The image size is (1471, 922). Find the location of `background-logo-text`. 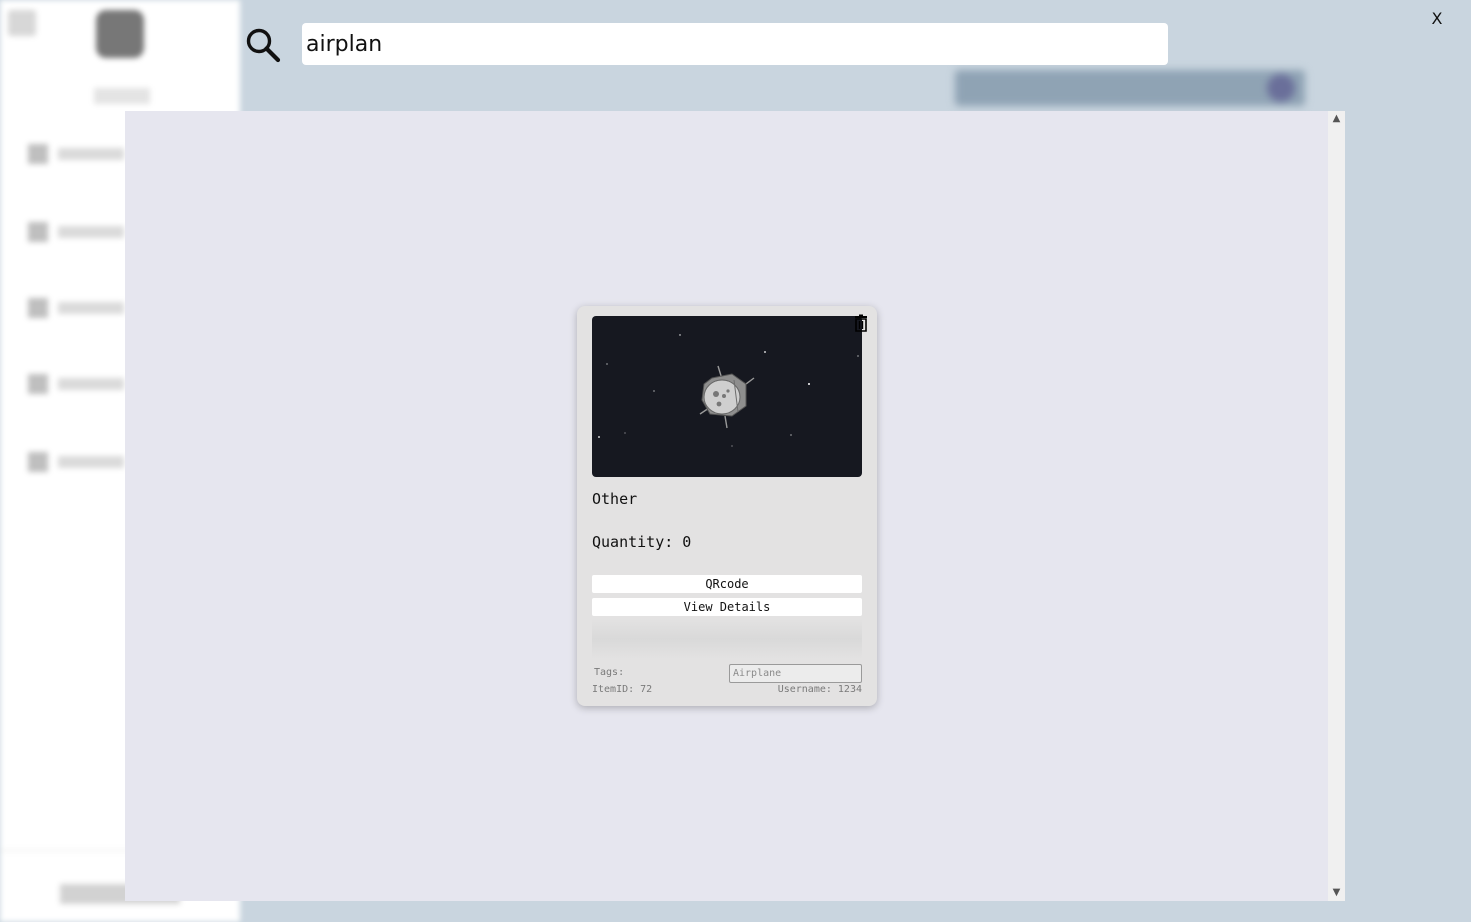

background-logo-text is located at coordinates (122, 96).